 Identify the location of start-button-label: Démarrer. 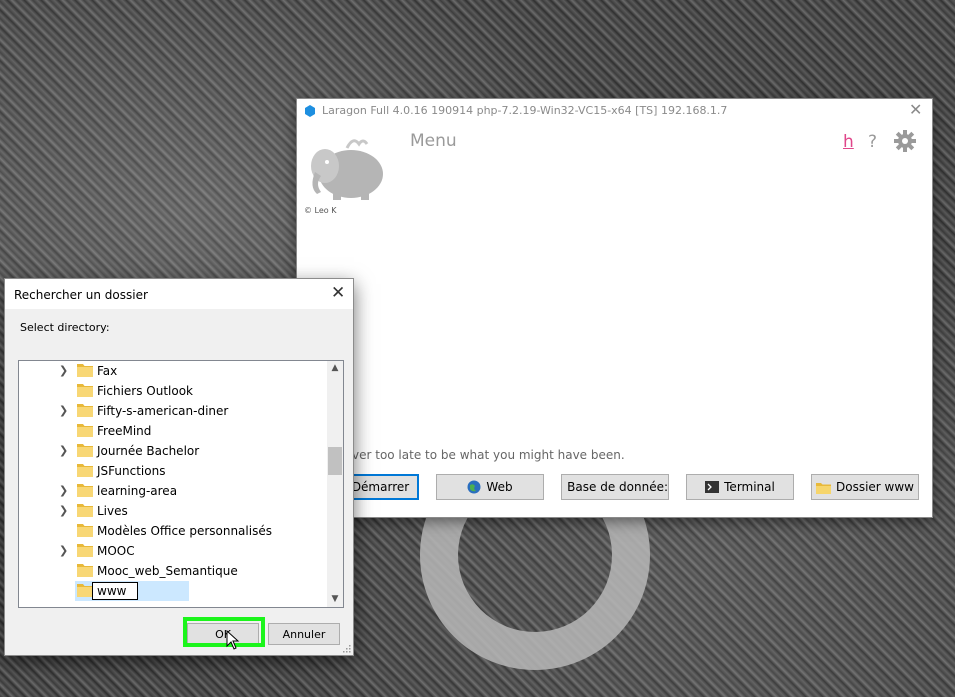
(380, 487).